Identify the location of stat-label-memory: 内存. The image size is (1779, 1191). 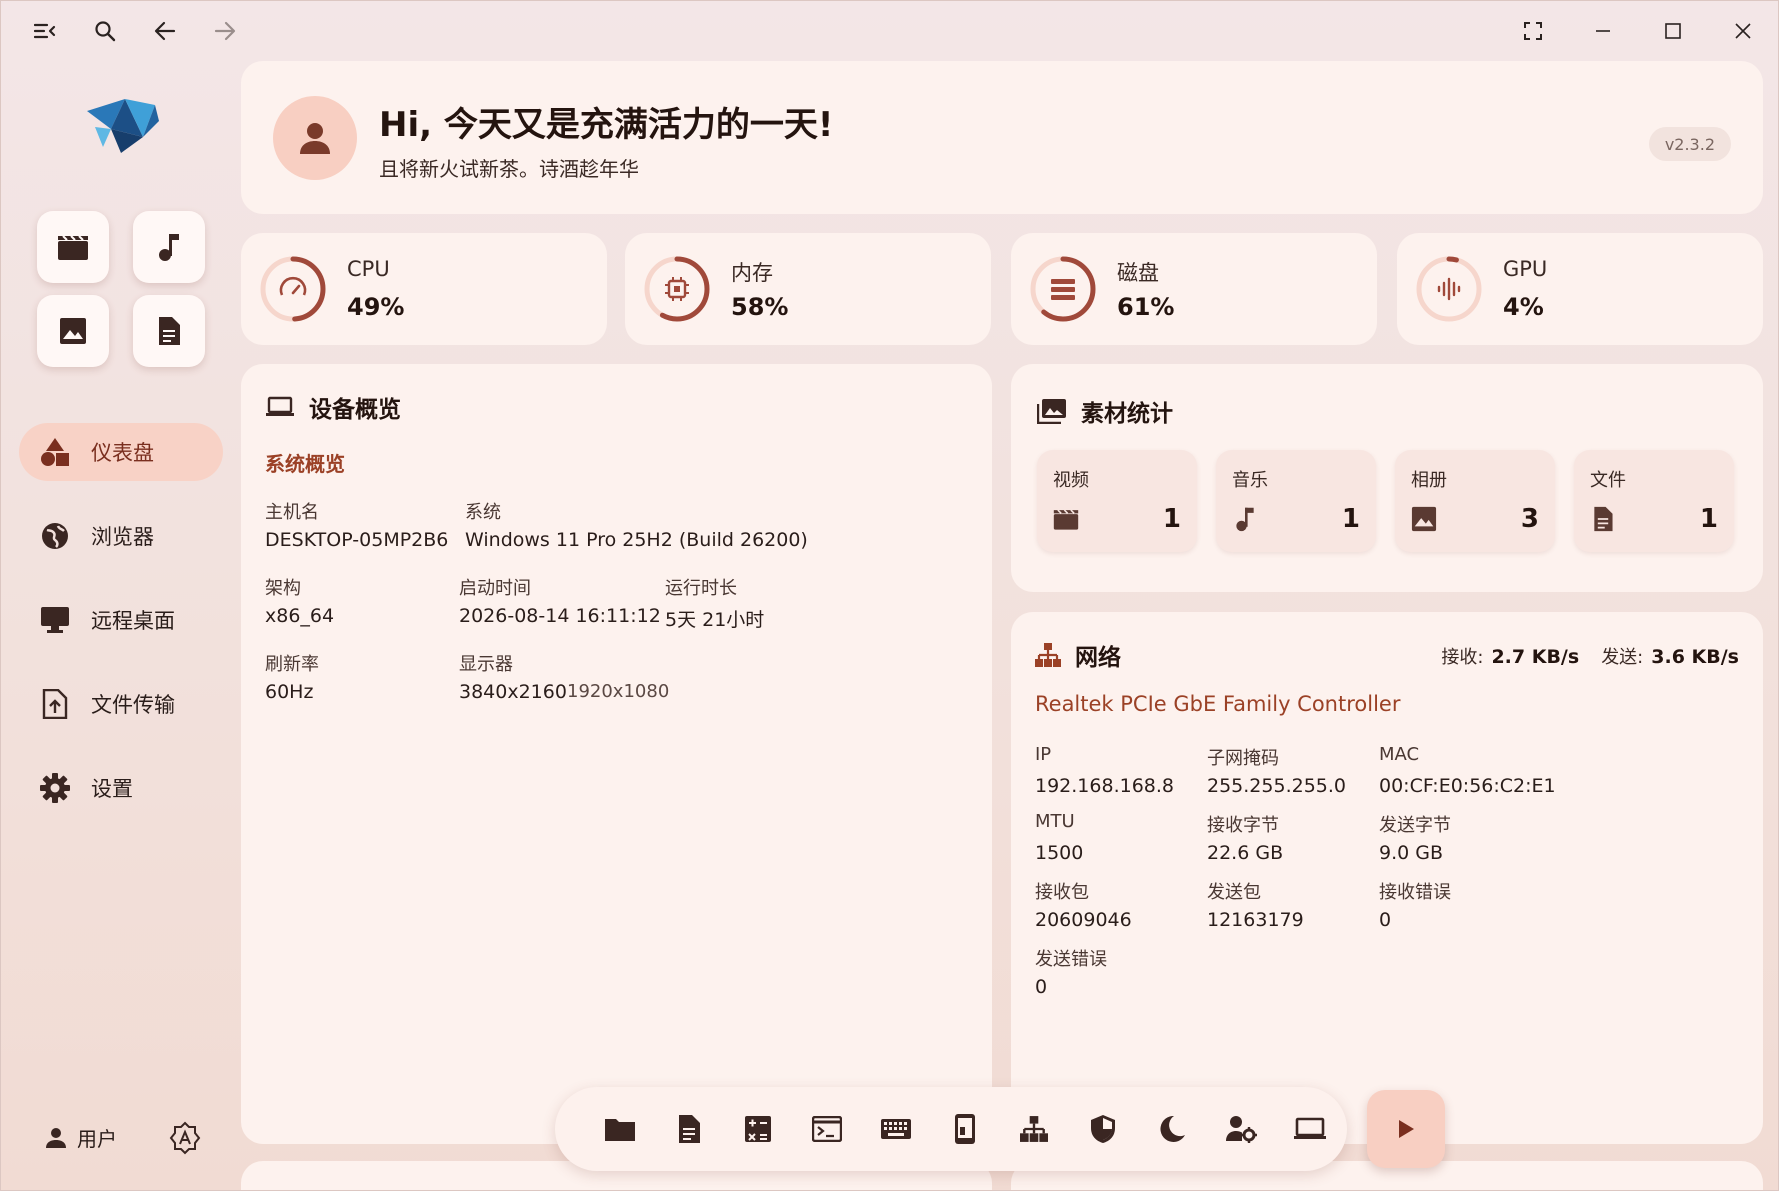
(752, 273).